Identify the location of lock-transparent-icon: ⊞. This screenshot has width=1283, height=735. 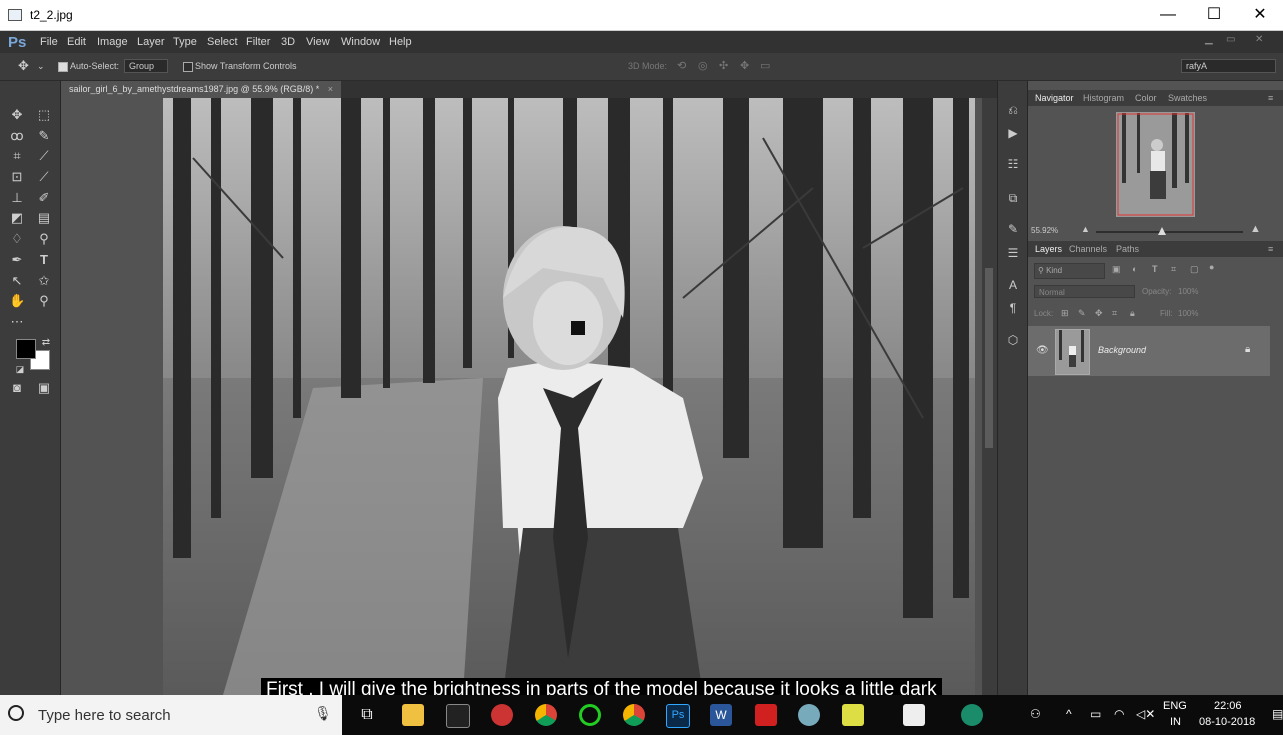
(1065, 313).